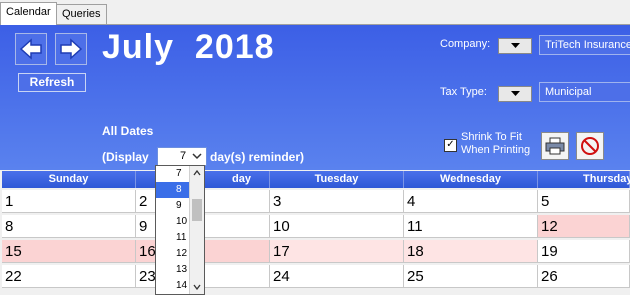 The height and width of the screenshot is (295, 630). What do you see at coordinates (337, 179) in the screenshot?
I see `day-header-tuesday: Tuesday` at bounding box center [337, 179].